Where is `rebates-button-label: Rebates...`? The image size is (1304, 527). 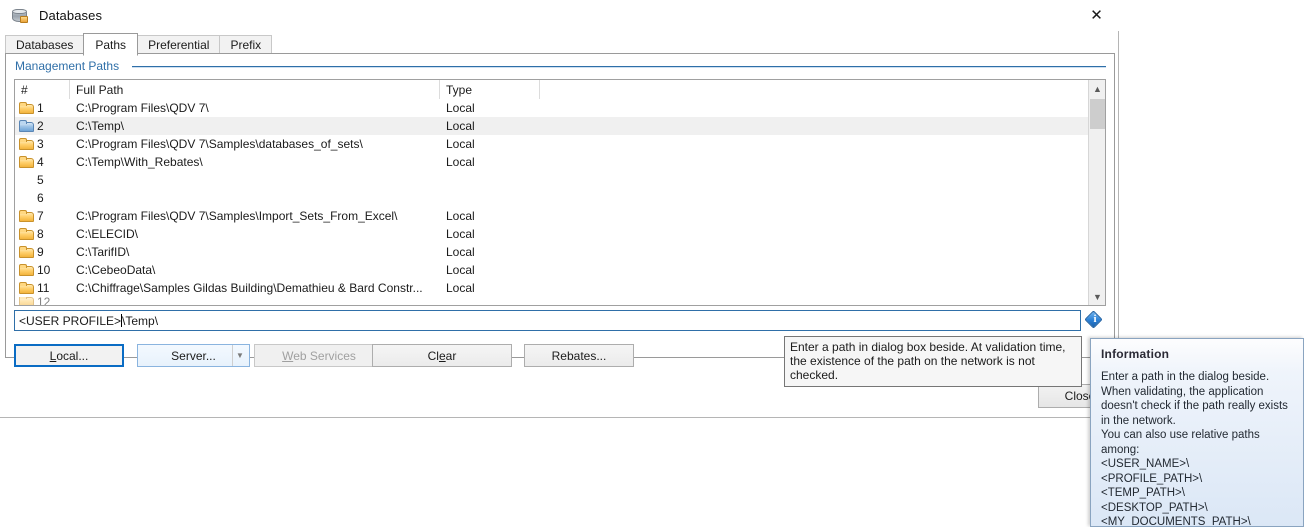
rebates-button-label: Rebates... is located at coordinates (579, 355).